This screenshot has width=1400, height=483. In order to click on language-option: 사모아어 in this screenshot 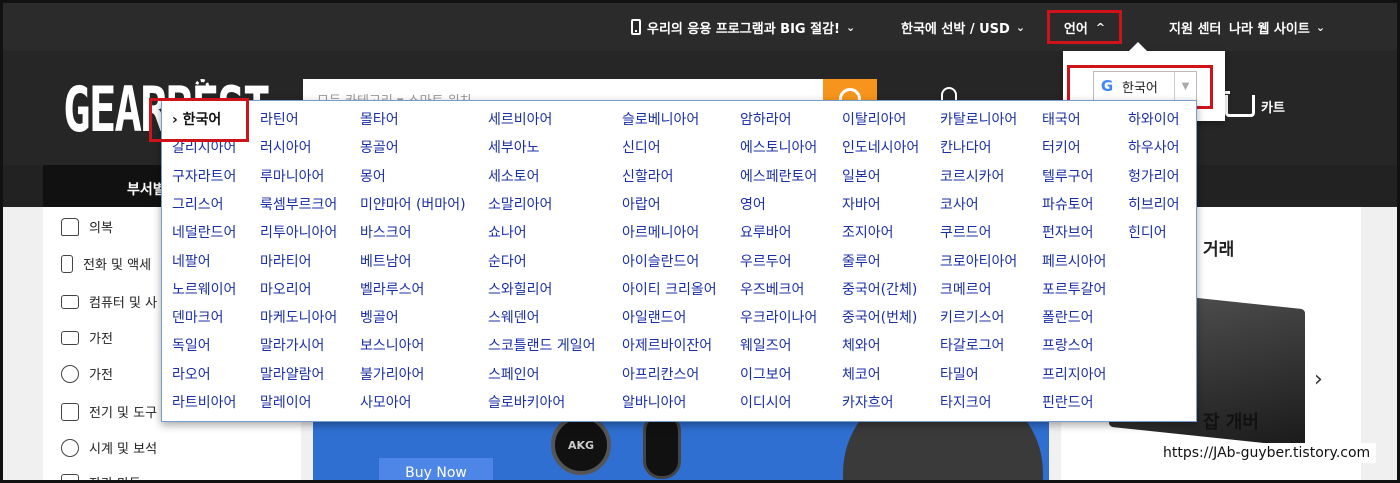, I will do `click(386, 403)`.